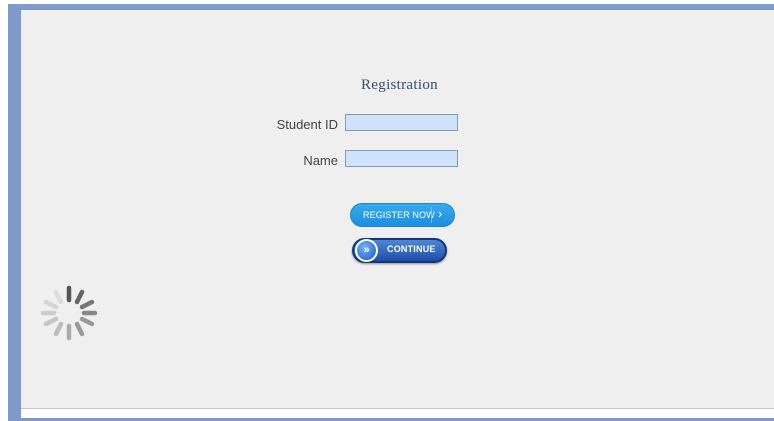 Image resolution: width=774 pixels, height=421 pixels. I want to click on spinner-icon, so click(69, 313).